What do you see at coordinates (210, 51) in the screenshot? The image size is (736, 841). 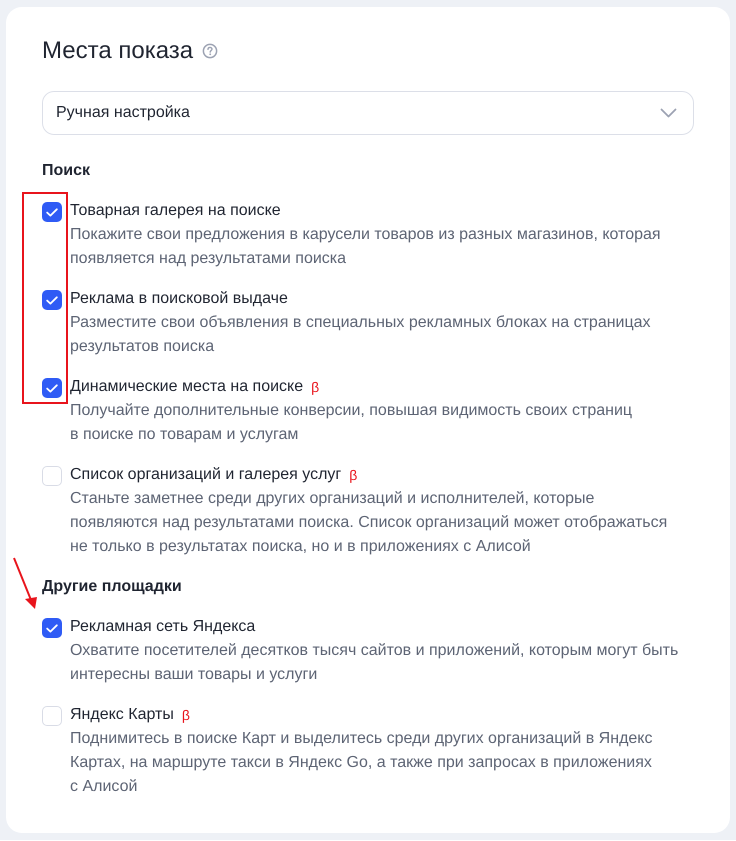 I see `help-icon` at bounding box center [210, 51].